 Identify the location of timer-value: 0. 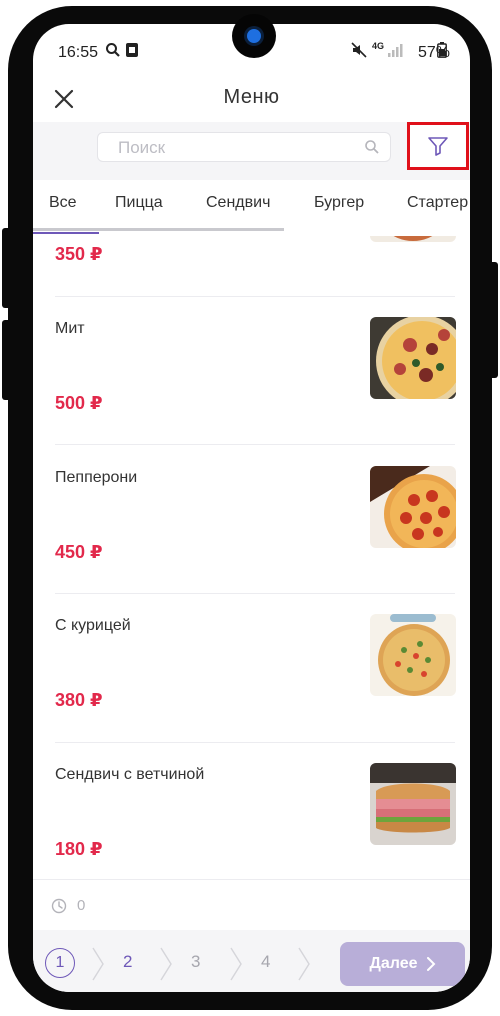
(81, 905).